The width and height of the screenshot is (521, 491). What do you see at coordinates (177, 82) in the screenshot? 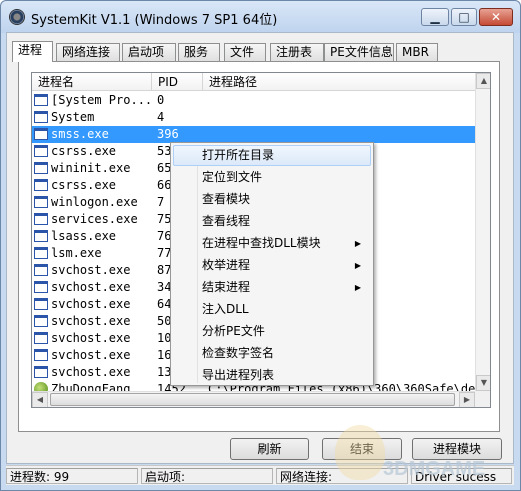
I see `column-header-pid: PID` at bounding box center [177, 82].